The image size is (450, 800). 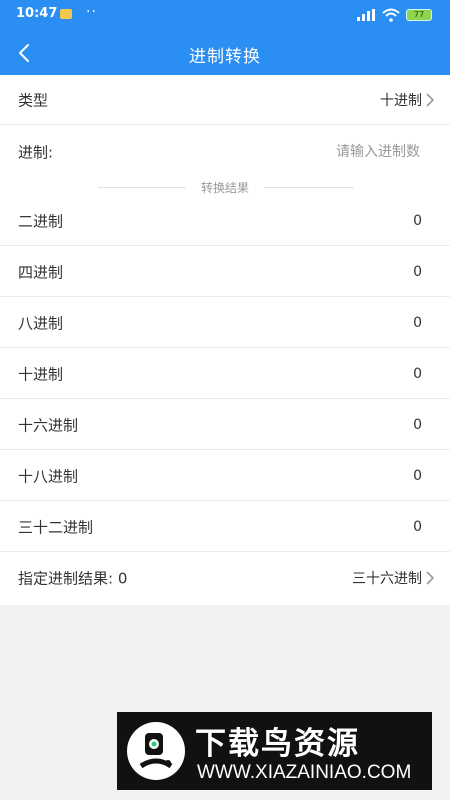 I want to click on result-label: 十八进制, so click(x=48, y=476).